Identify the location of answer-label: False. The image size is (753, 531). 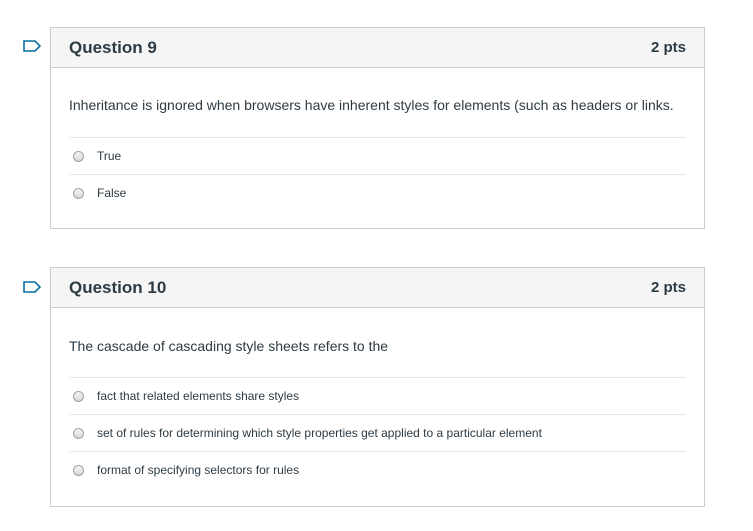
(112, 193).